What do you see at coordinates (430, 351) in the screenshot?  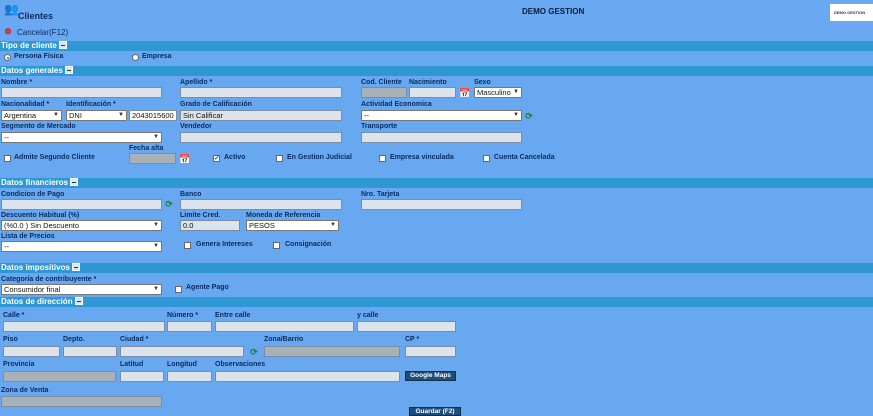 I see `cp-input` at bounding box center [430, 351].